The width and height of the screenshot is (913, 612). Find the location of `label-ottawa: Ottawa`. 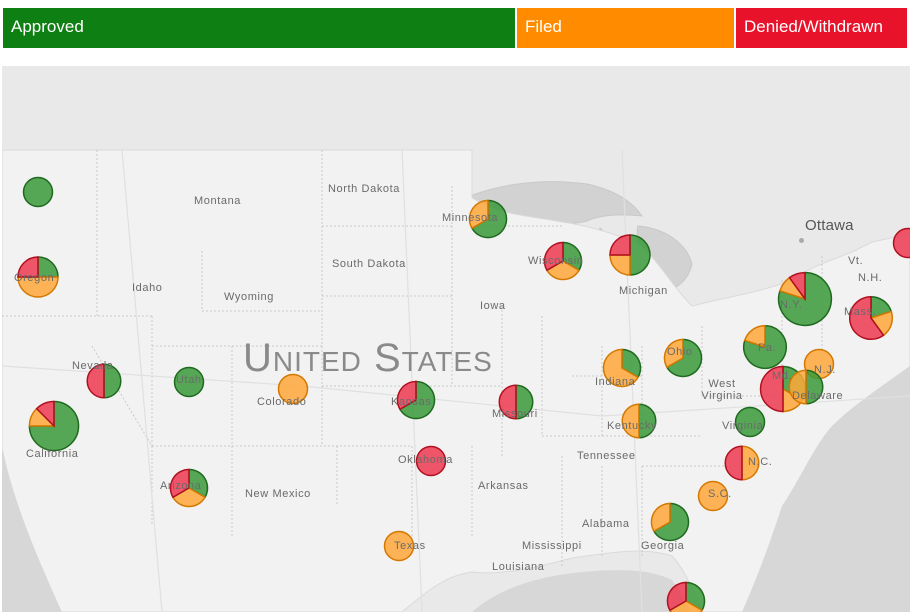

label-ottawa: Ottawa is located at coordinates (829, 225).